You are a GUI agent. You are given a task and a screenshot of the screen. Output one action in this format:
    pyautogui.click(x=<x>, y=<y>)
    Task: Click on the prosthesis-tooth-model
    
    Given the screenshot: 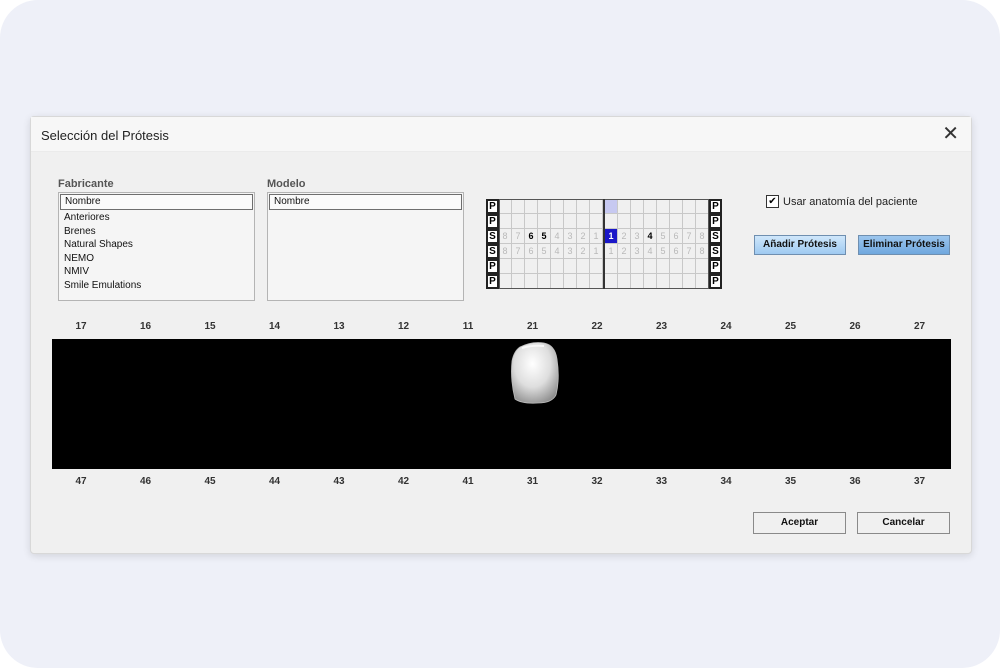 What is the action you would take?
    pyautogui.click(x=535, y=373)
    